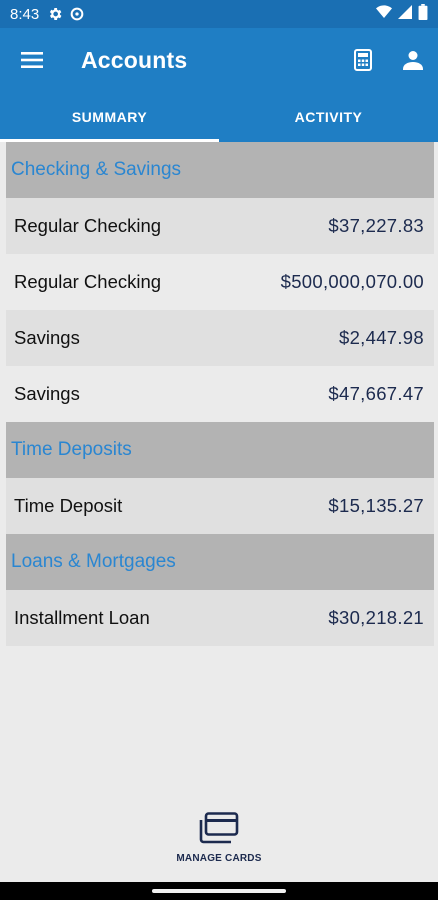 This screenshot has width=438, height=900. Describe the element at coordinates (381, 337) in the screenshot. I see `account-balance: $2,447.98` at that location.